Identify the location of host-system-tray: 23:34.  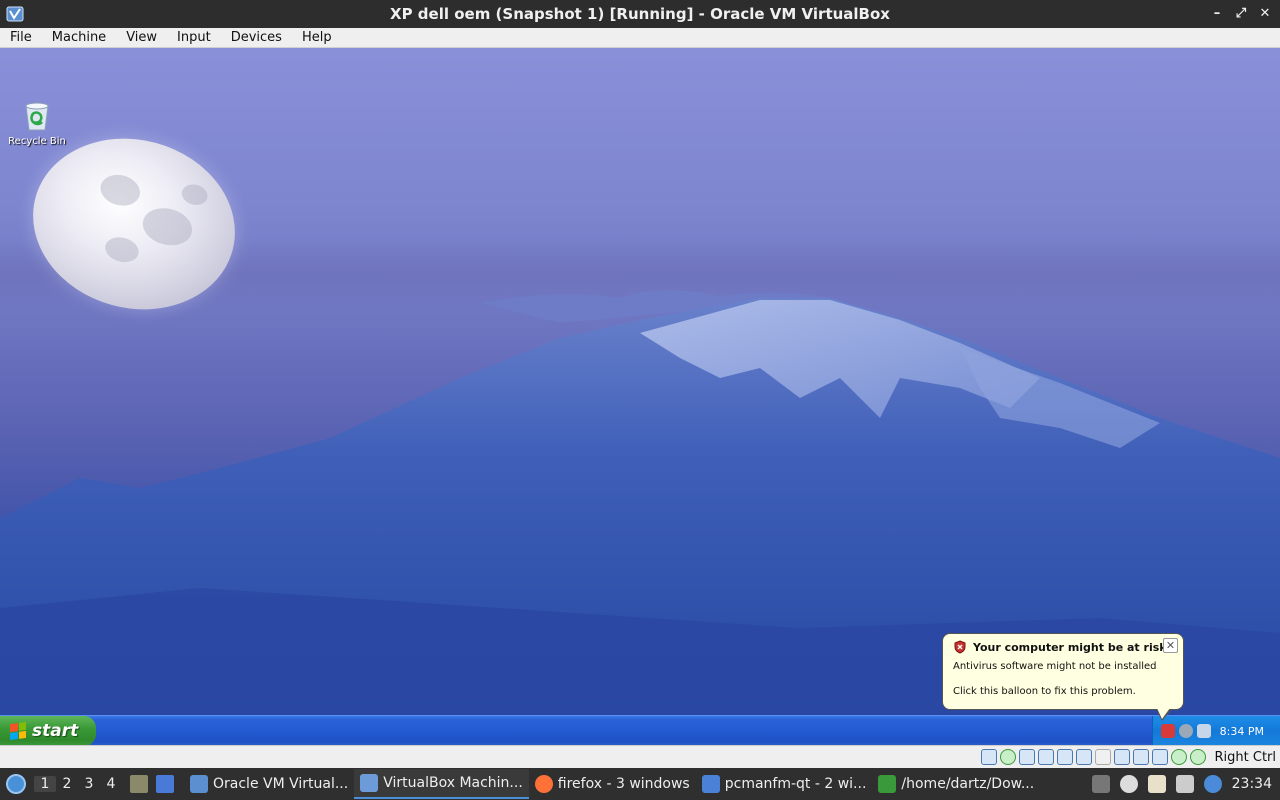
(1185, 784).